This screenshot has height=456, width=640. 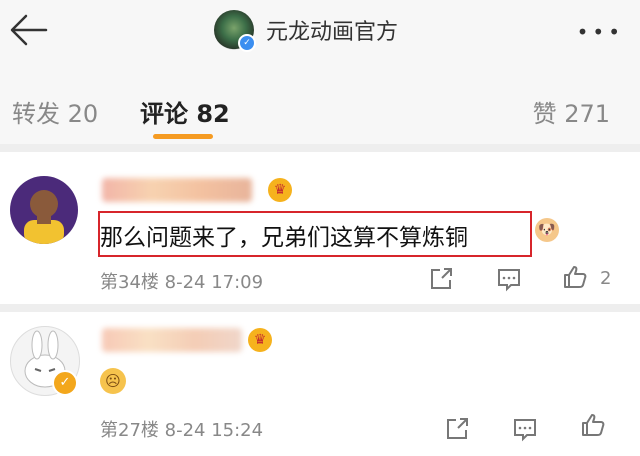 I want to click on like-count: 2, so click(x=606, y=278).